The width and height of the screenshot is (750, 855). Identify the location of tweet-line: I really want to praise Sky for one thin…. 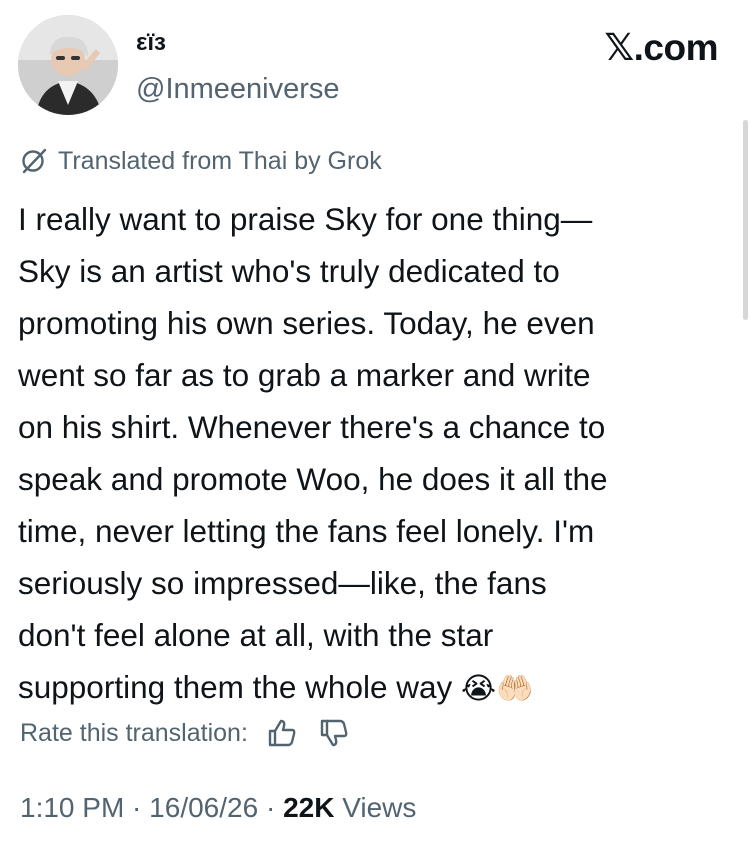
(305, 219).